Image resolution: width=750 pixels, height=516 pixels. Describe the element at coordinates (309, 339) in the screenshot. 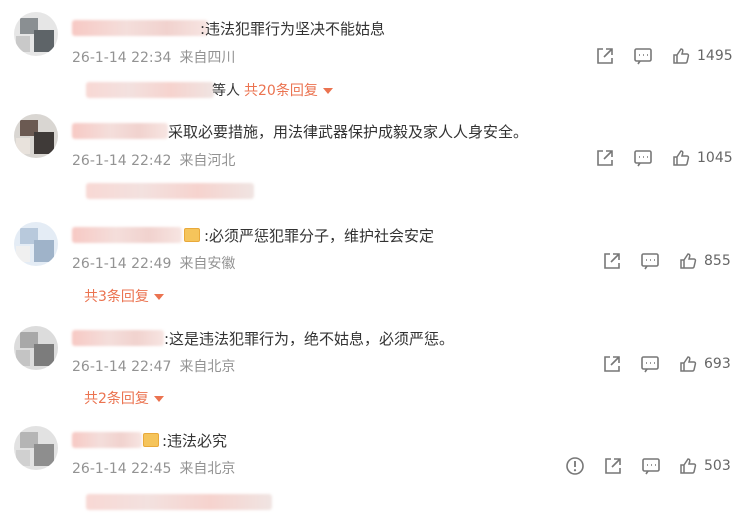

I see `comment-text: :这是违法犯罪行为，绝不姑息，必须严惩。` at that location.